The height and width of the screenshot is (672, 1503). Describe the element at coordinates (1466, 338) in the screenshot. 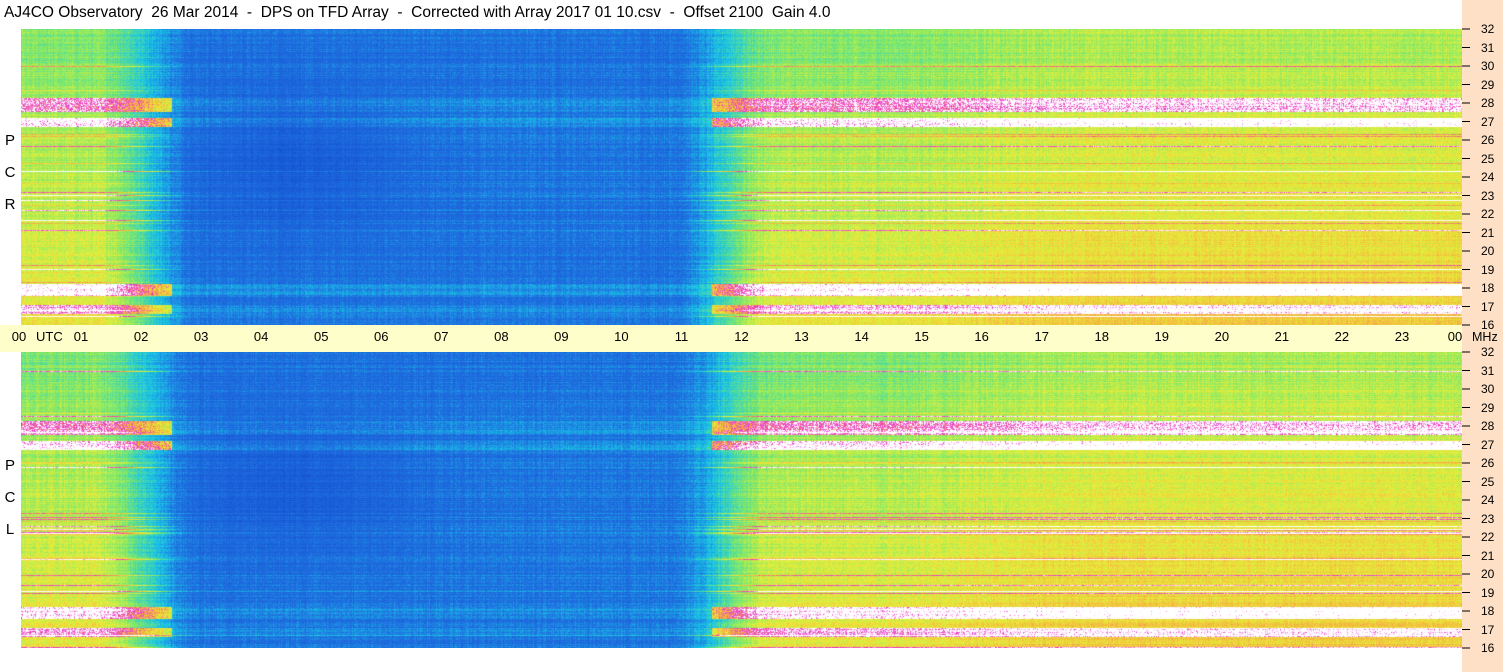

I see `frequency-ticks` at that location.